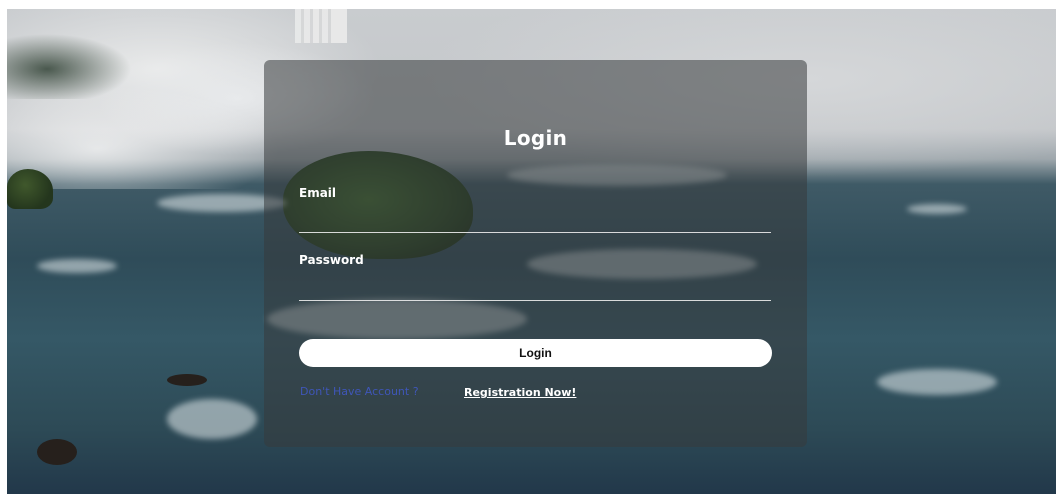 The height and width of the screenshot is (494, 1059). I want to click on login-button: Login, so click(535, 353).